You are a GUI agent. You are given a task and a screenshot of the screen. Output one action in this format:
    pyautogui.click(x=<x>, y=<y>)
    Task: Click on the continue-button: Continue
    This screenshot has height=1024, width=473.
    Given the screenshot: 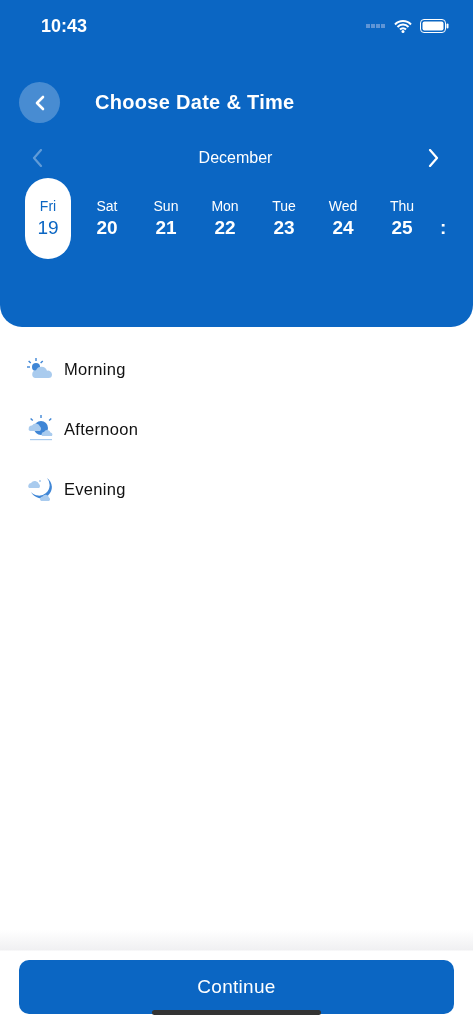 What is the action you would take?
    pyautogui.click(x=236, y=987)
    